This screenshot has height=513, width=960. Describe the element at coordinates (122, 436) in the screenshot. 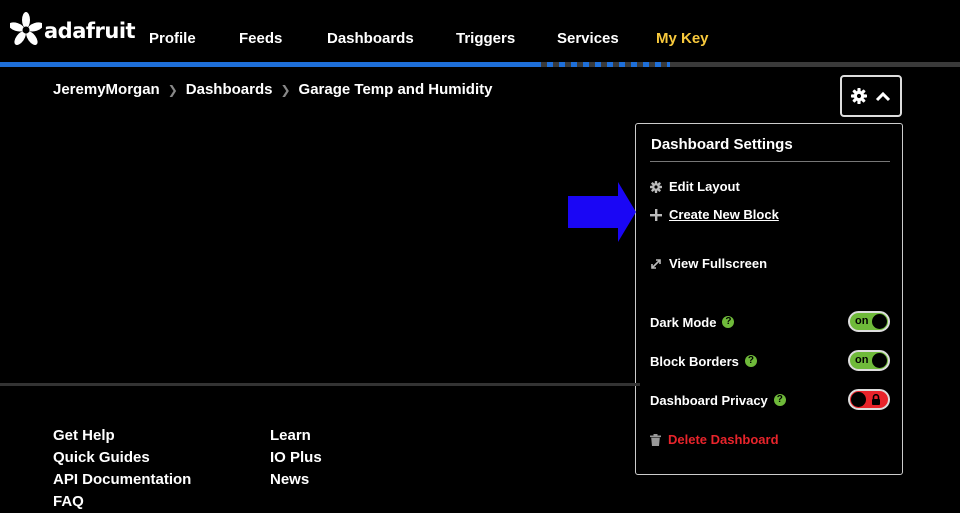

I see `footer-link-get-help: Get Help` at that location.